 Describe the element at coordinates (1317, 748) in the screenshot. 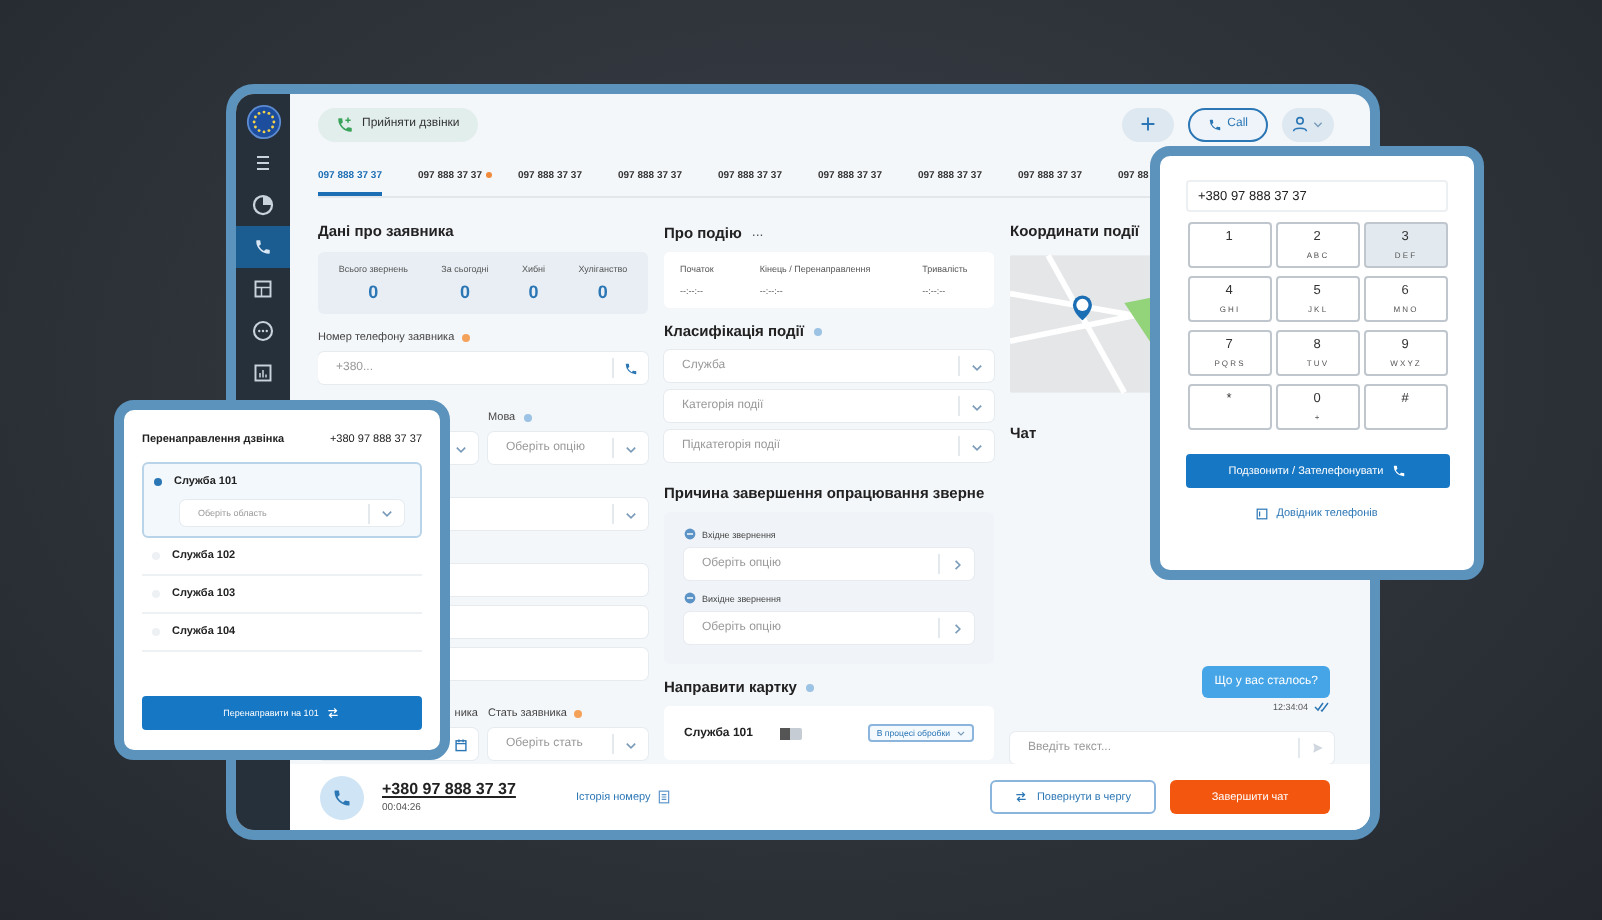

I see `send-icon` at that location.